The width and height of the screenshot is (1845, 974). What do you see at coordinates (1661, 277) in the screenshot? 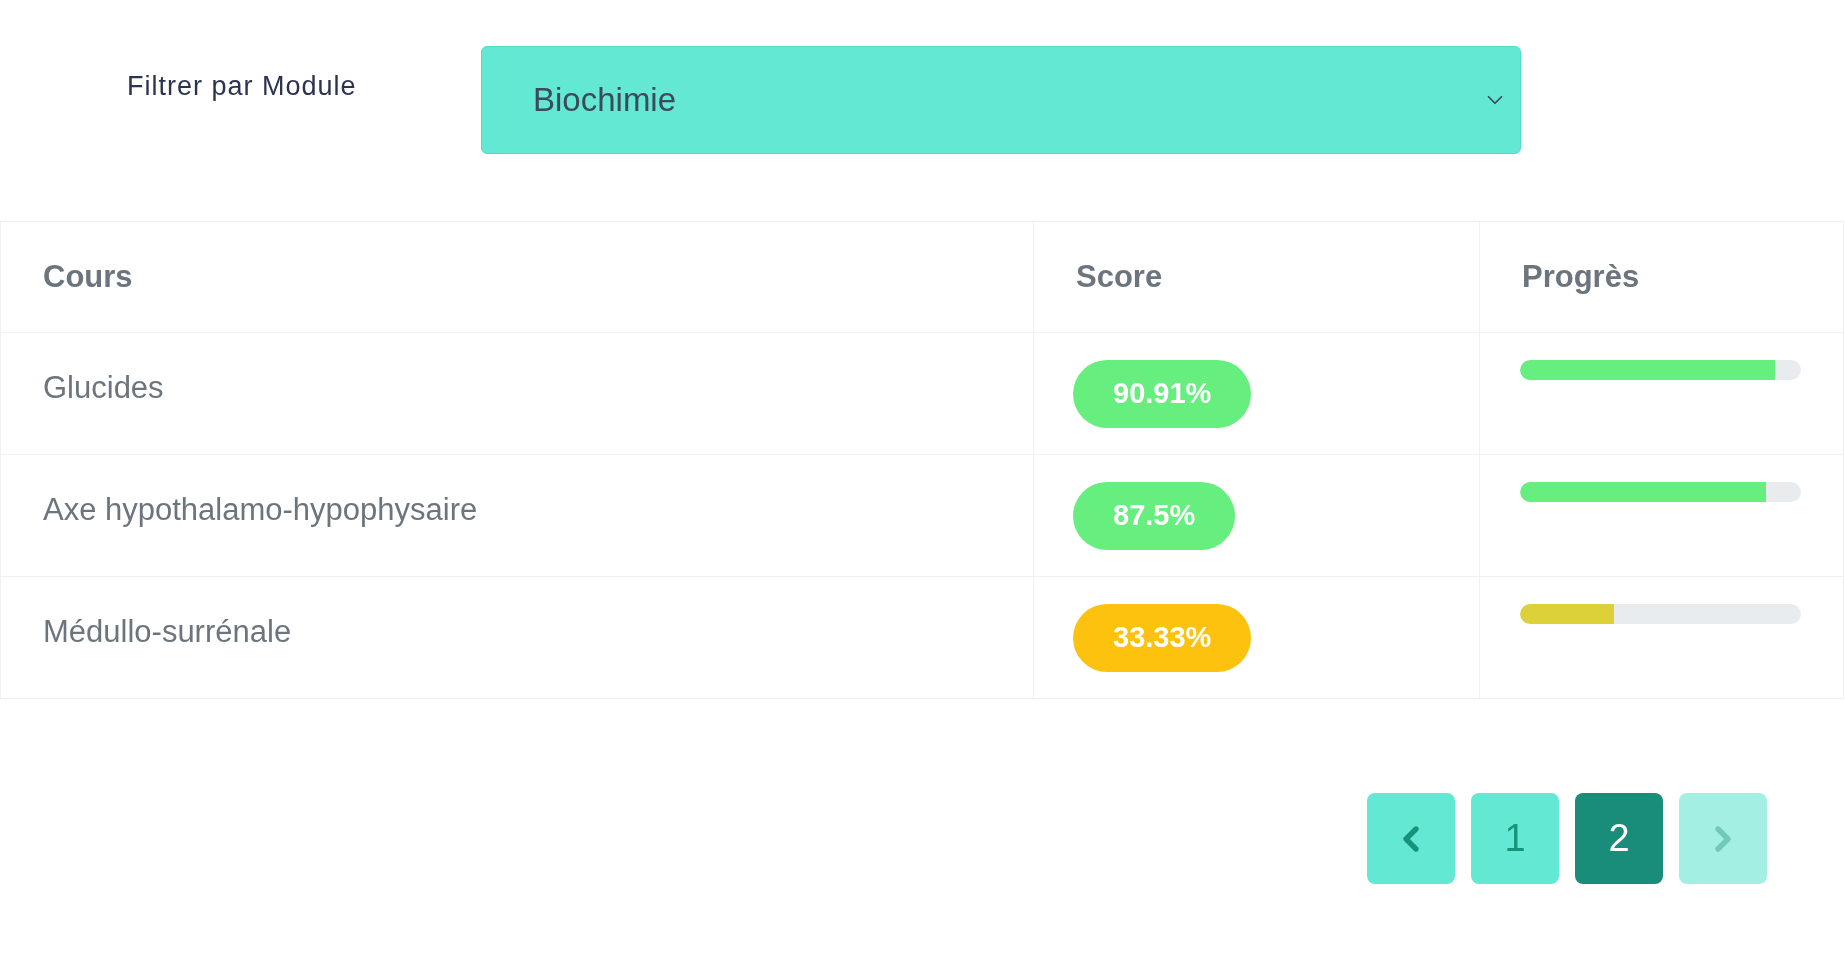
I see `column-header: Progrès` at bounding box center [1661, 277].